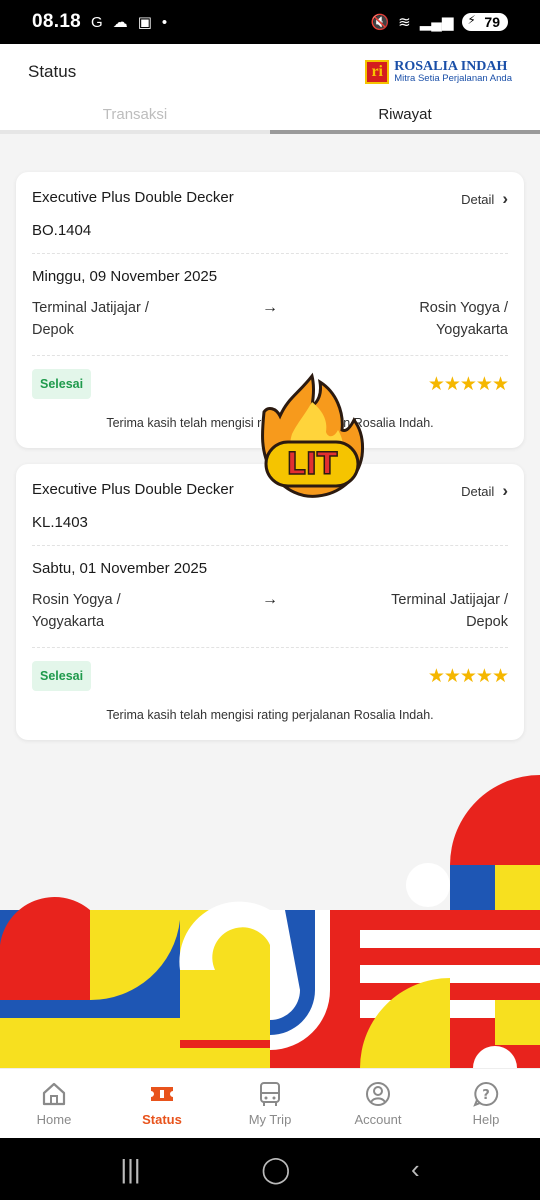 The height and width of the screenshot is (1200, 540). What do you see at coordinates (53, 330) in the screenshot?
I see `origin-line2: Depok` at bounding box center [53, 330].